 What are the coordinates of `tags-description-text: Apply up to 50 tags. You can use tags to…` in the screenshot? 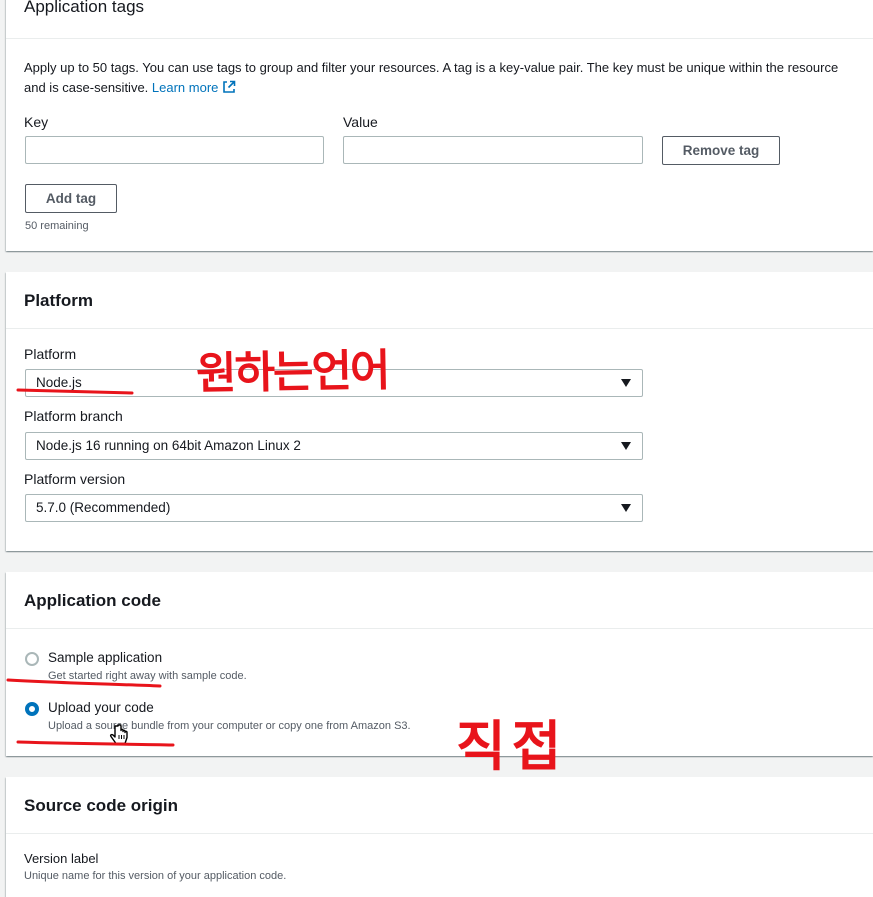 It's located at (431, 77).